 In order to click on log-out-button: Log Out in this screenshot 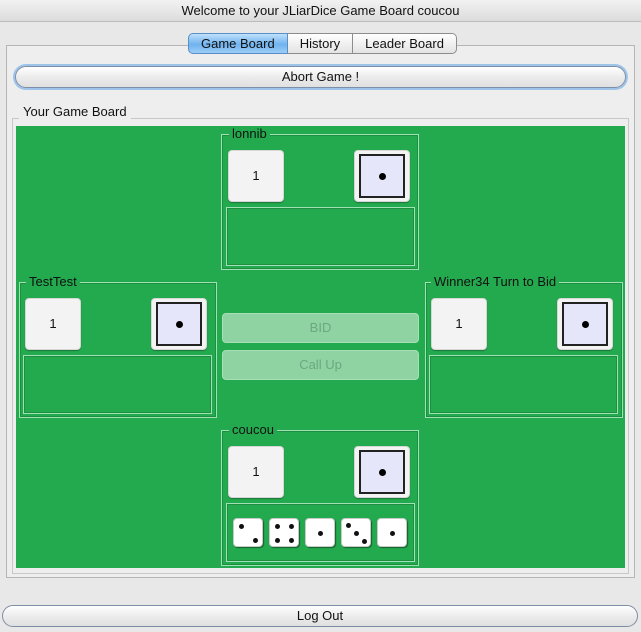, I will do `click(320, 616)`.